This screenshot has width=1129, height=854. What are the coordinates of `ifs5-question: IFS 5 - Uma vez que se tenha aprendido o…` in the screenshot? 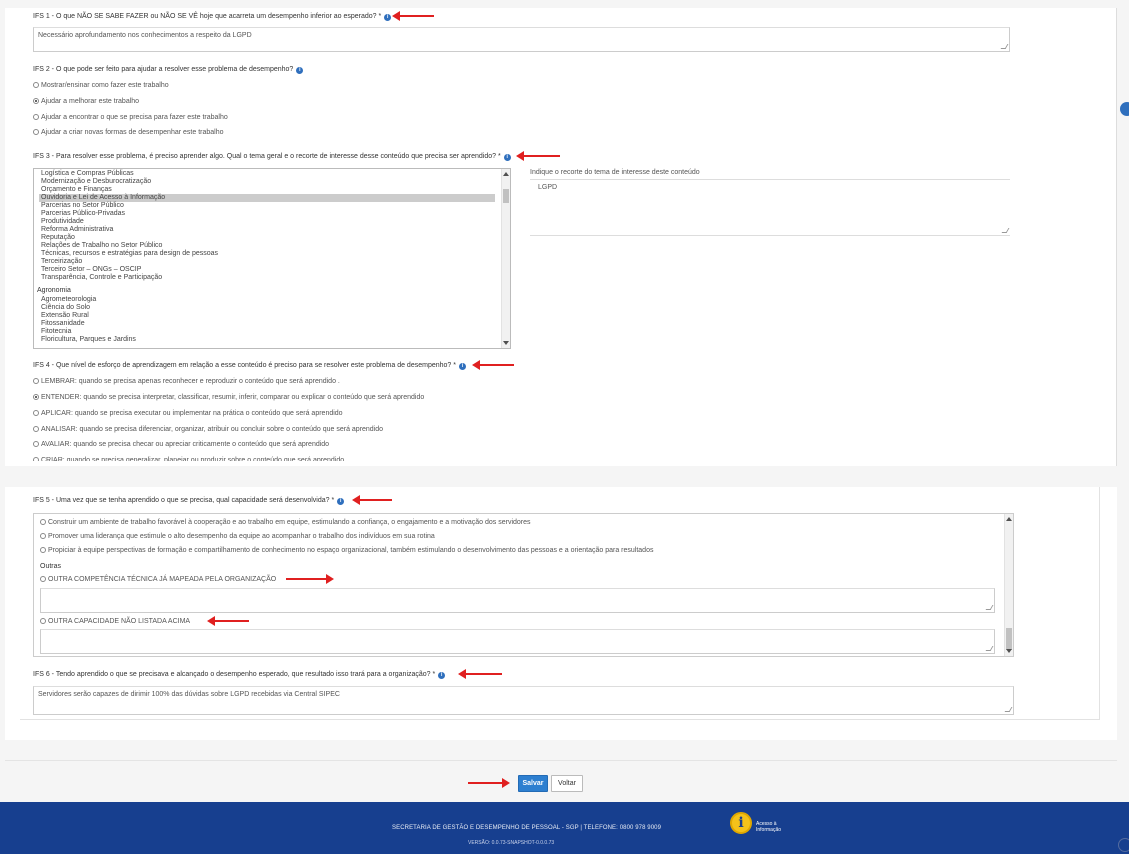 It's located at (189, 500).